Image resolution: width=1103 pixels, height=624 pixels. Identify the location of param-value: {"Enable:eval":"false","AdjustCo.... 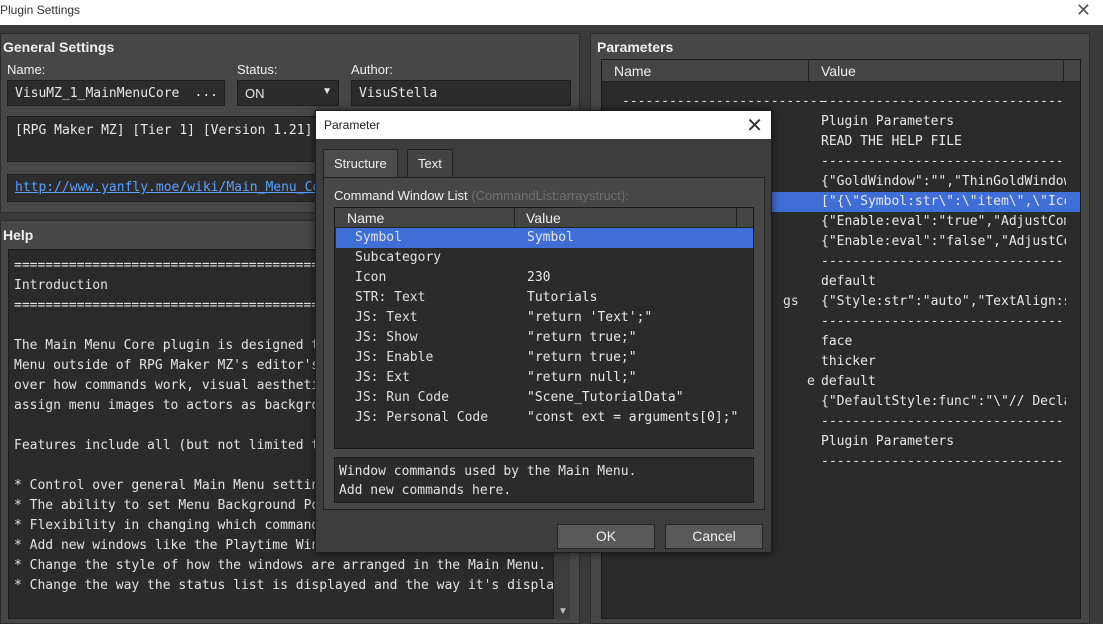
(943, 241).